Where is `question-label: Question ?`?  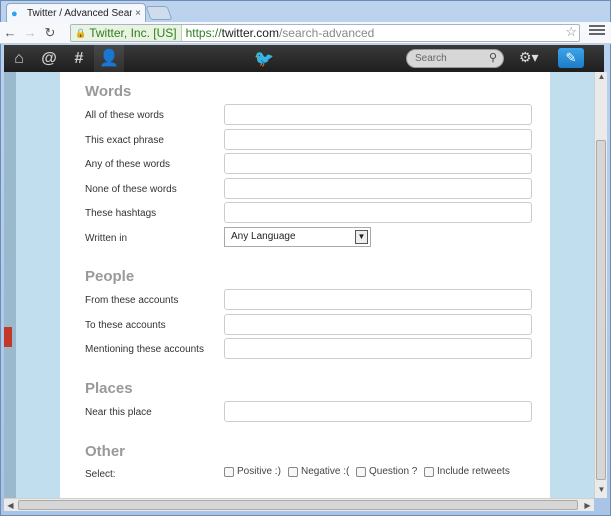 question-label: Question ? is located at coordinates (393, 471).